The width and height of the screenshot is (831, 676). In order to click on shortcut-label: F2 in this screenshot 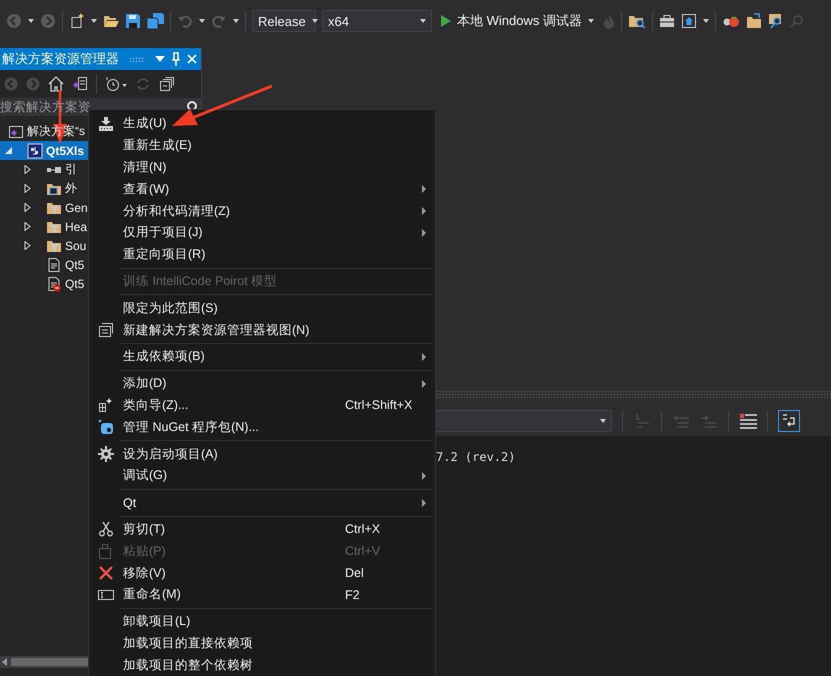, I will do `click(352, 595)`.